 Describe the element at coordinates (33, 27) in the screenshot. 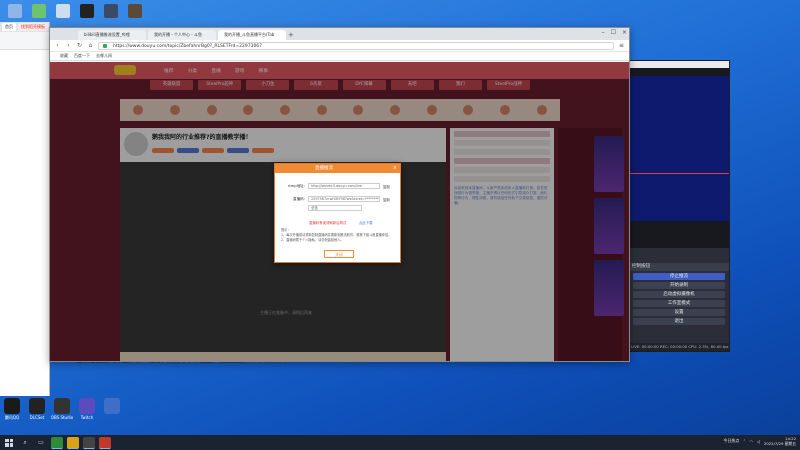

I see `doc-tab-template: 找到稻壳模板` at that location.